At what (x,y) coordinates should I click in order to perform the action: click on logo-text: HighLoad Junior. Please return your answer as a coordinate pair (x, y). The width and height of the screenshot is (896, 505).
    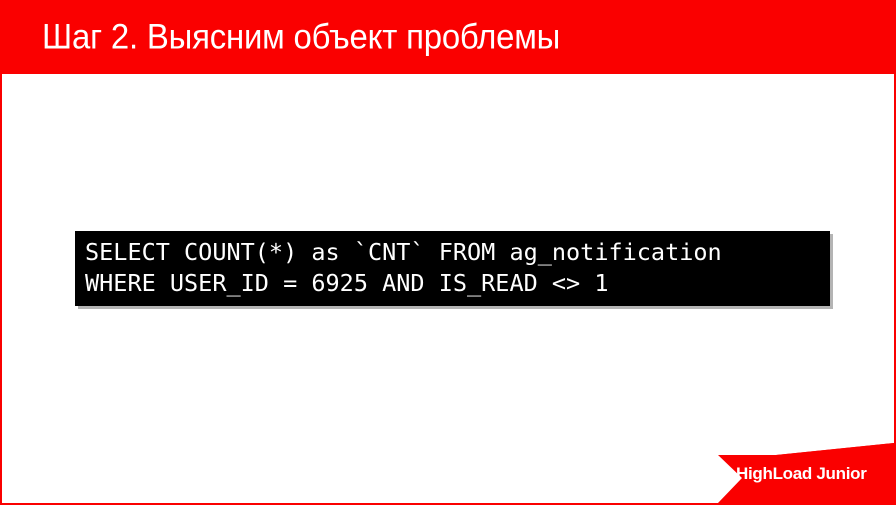
    Looking at the image, I should click on (801, 474).